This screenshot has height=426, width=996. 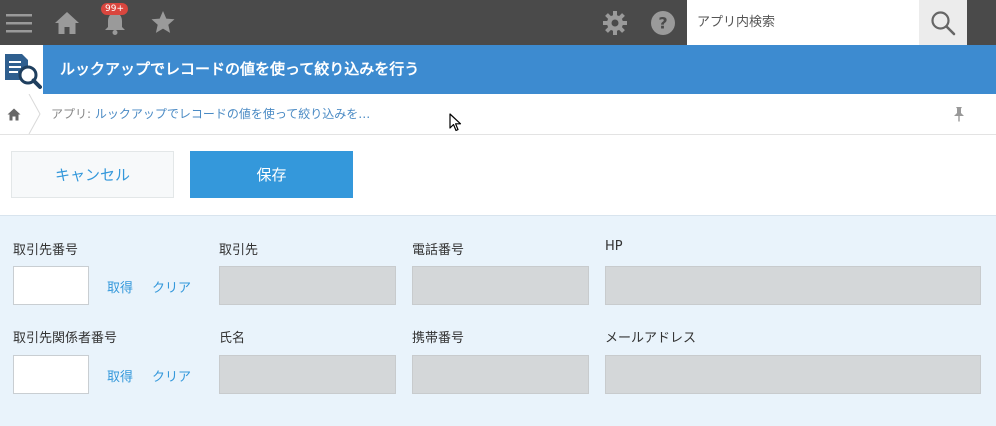 What do you see at coordinates (171, 286) in the screenshot?
I see `customer-clear-link: クリア` at bounding box center [171, 286].